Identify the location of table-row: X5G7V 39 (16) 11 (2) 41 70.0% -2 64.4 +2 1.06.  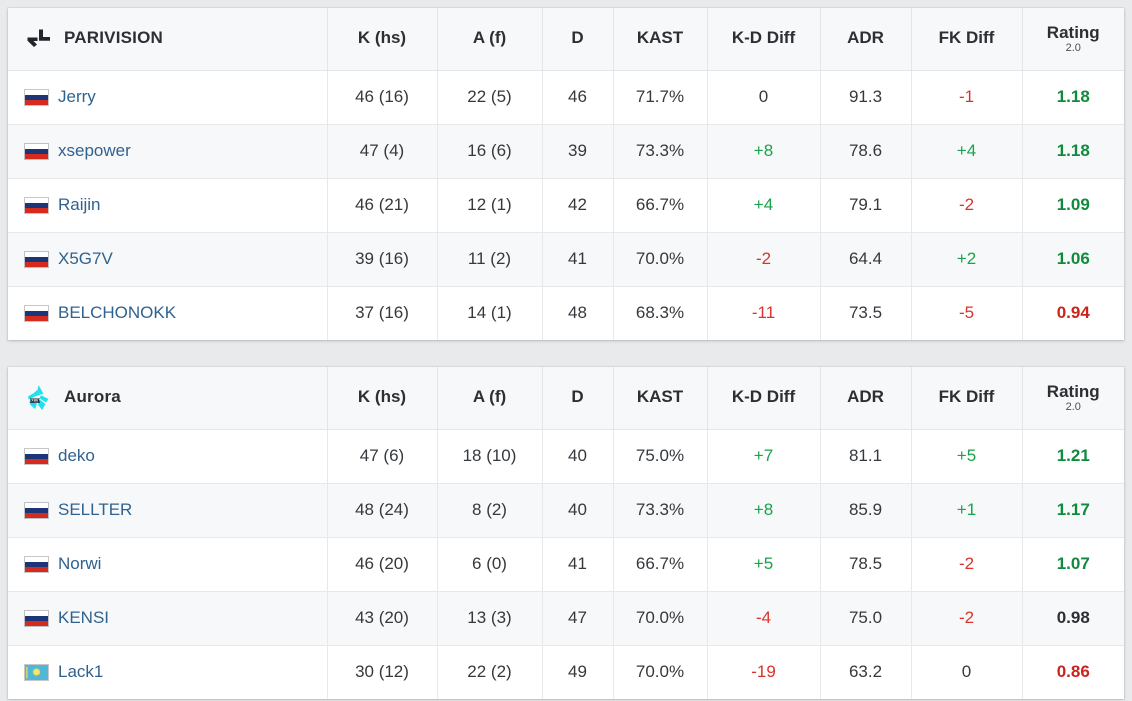
(566, 259).